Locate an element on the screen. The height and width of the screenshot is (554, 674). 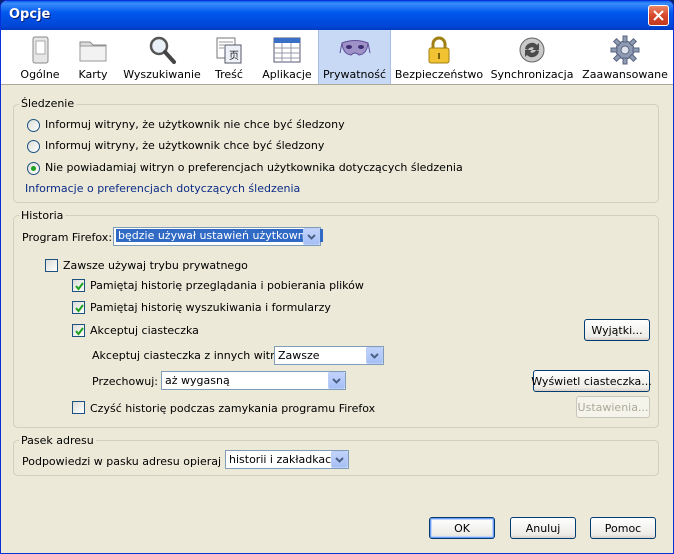
tab-applications: Aplikacje is located at coordinates (287, 57).